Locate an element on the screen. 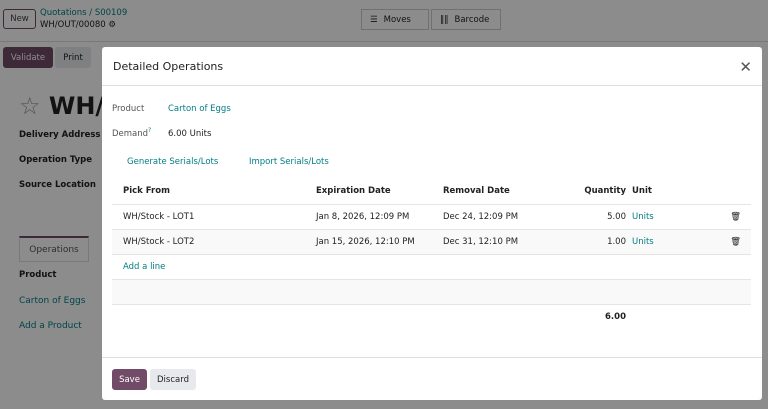  import-serials-button: Import Serials/Lots is located at coordinates (289, 162).